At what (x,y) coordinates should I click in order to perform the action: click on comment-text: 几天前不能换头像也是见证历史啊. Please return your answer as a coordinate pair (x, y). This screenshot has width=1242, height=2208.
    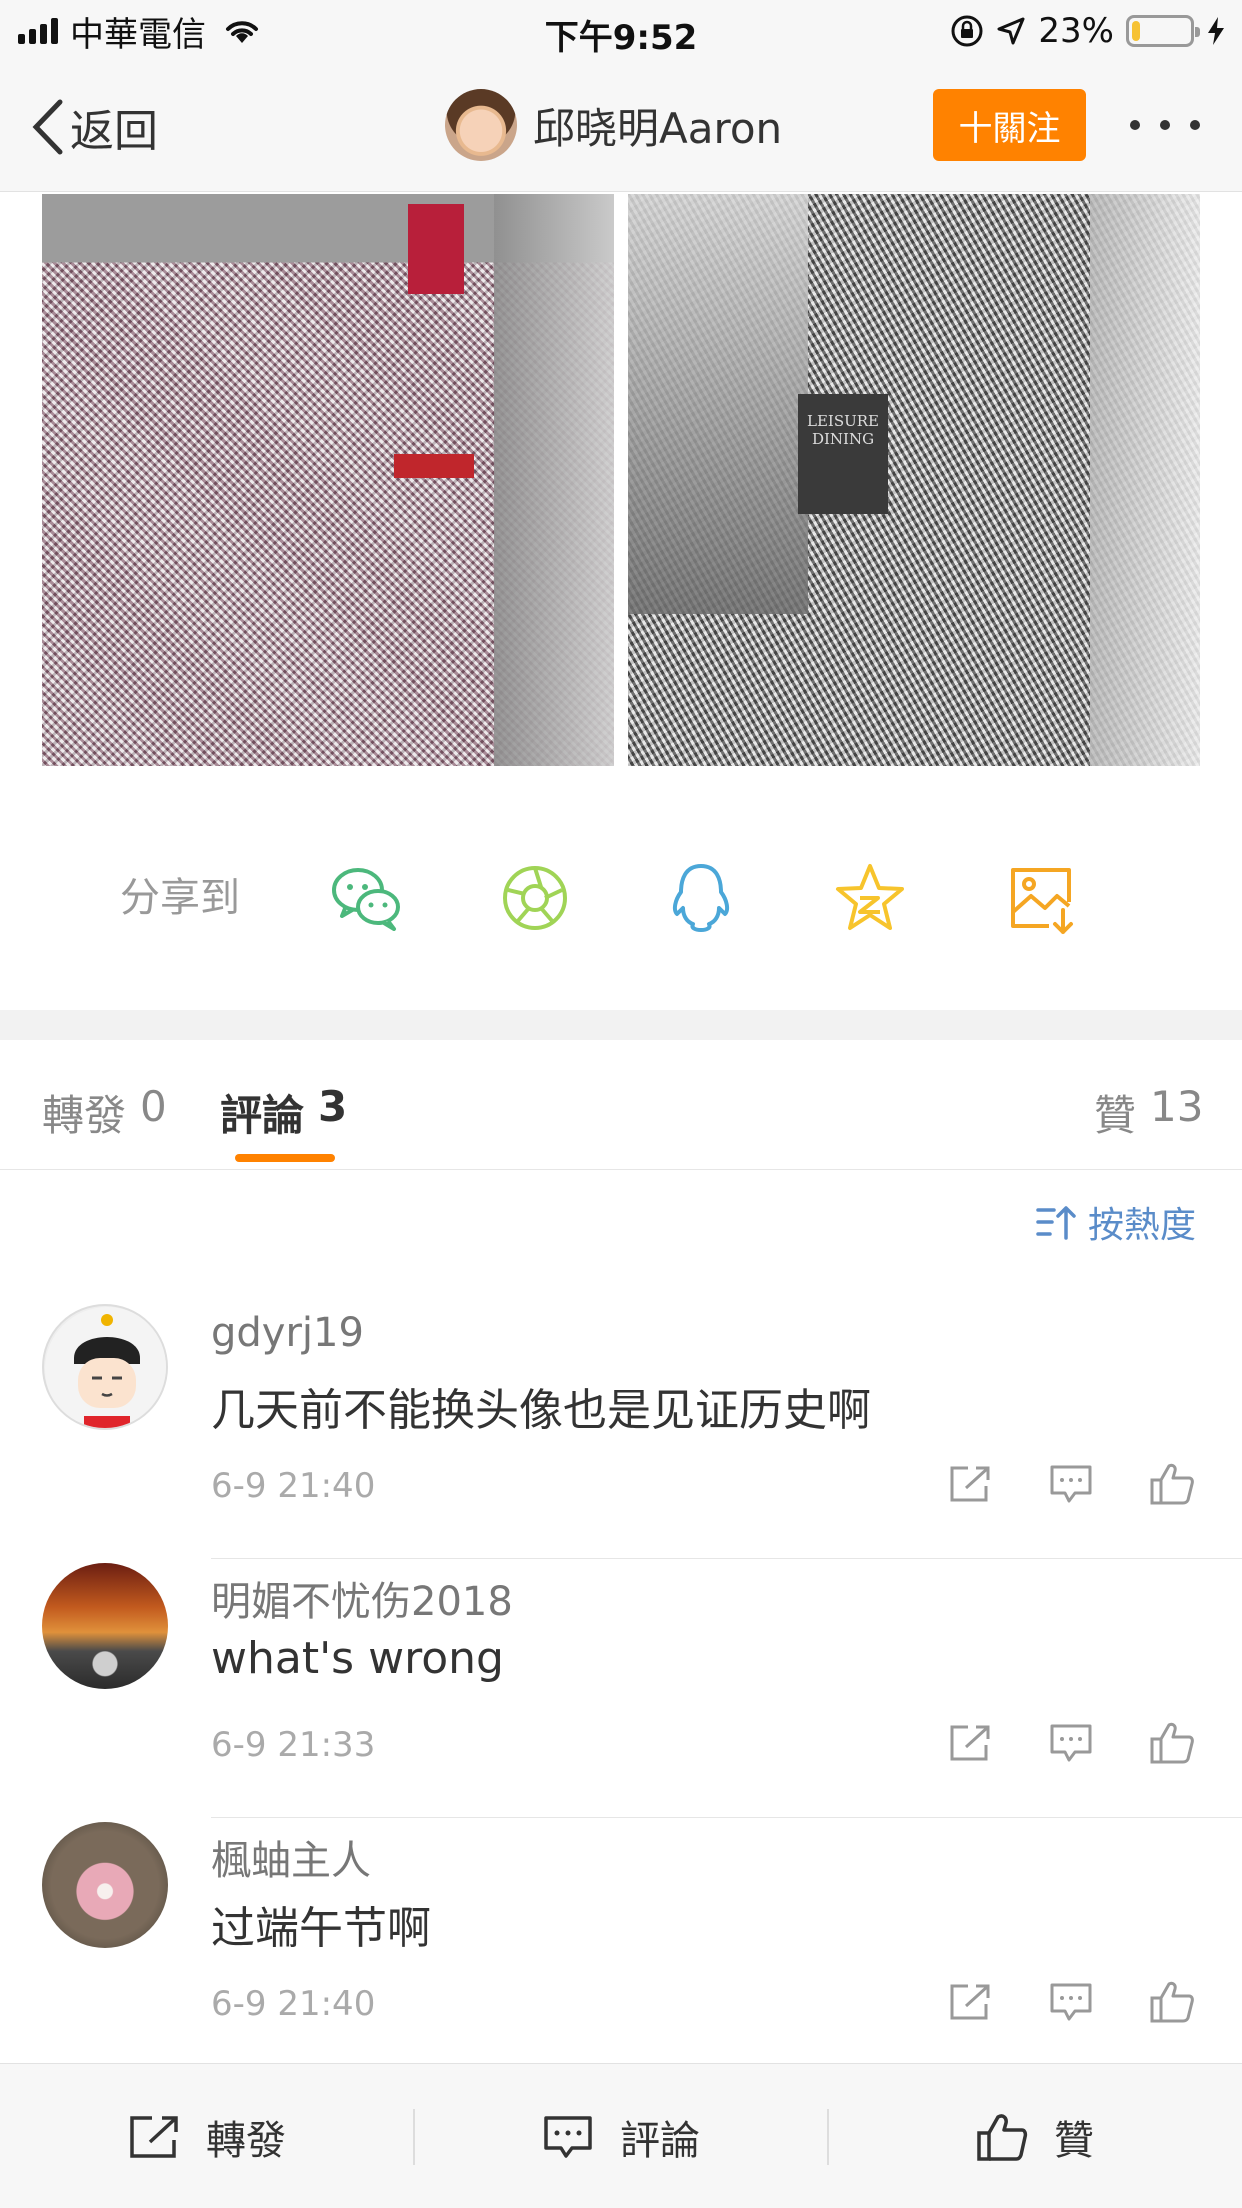
    Looking at the image, I should click on (541, 1410).